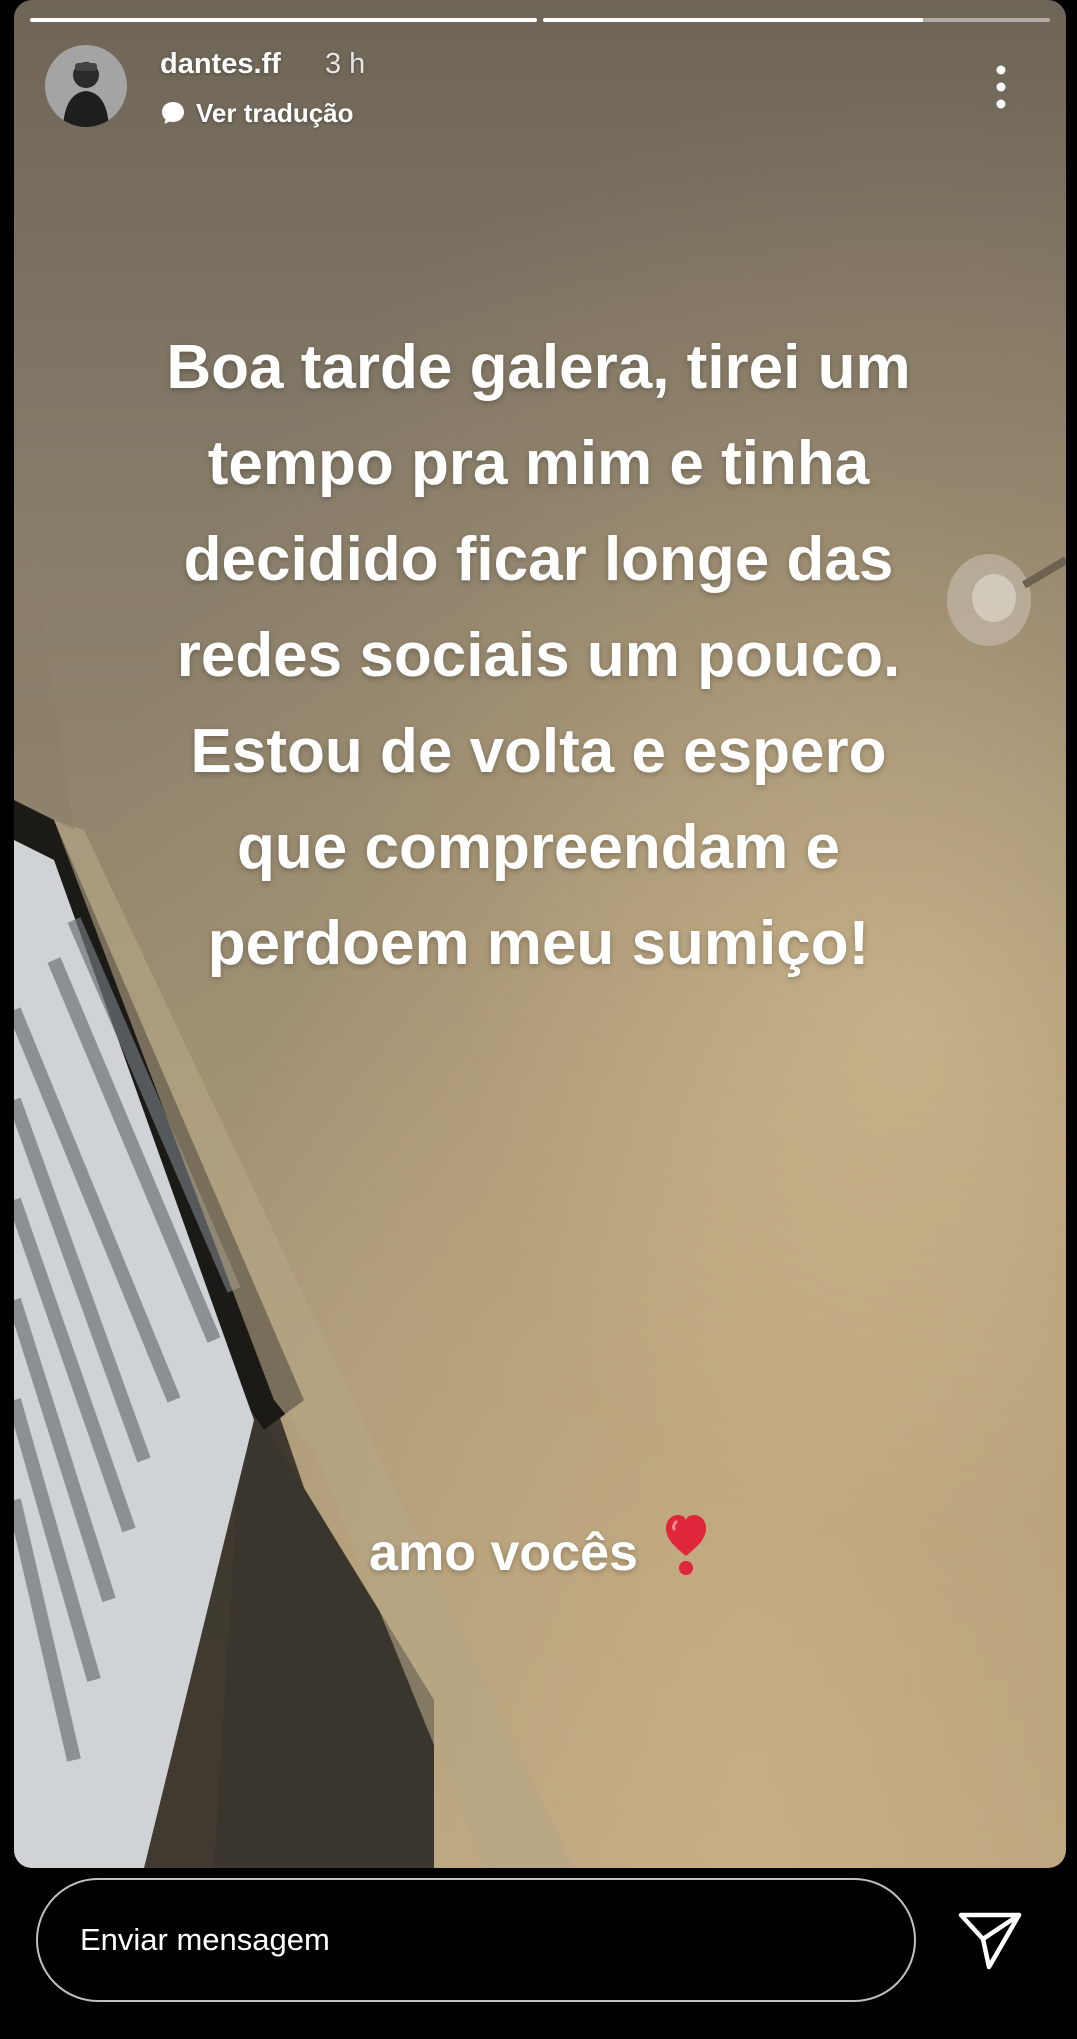 Image resolution: width=1077 pixels, height=2039 pixels. Describe the element at coordinates (538, 943) in the screenshot. I see `caption-line: perdoem meu sumiço!` at that location.